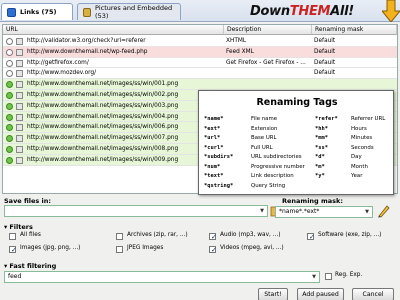 The height and width of the screenshot is (300, 400). Describe the element at coordinates (37, 11) in the screenshot. I see `tab-links: Links (75)` at that location.